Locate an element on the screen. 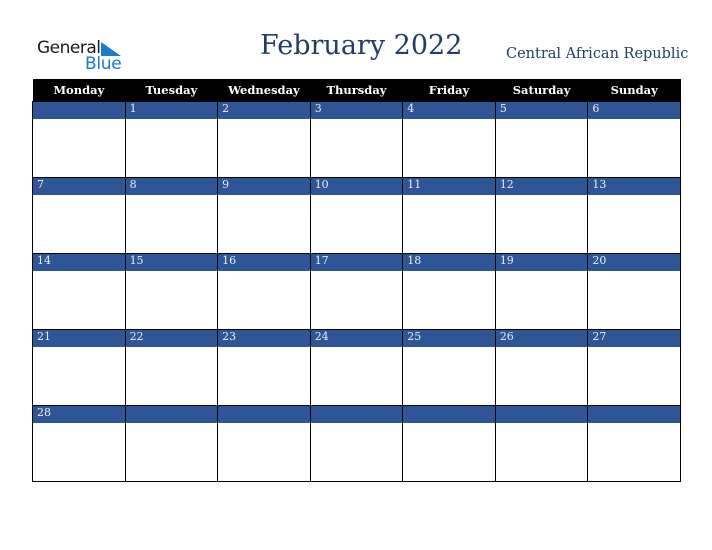 This screenshot has width=712, height=550. page-title: February 2022 is located at coordinates (361, 45).